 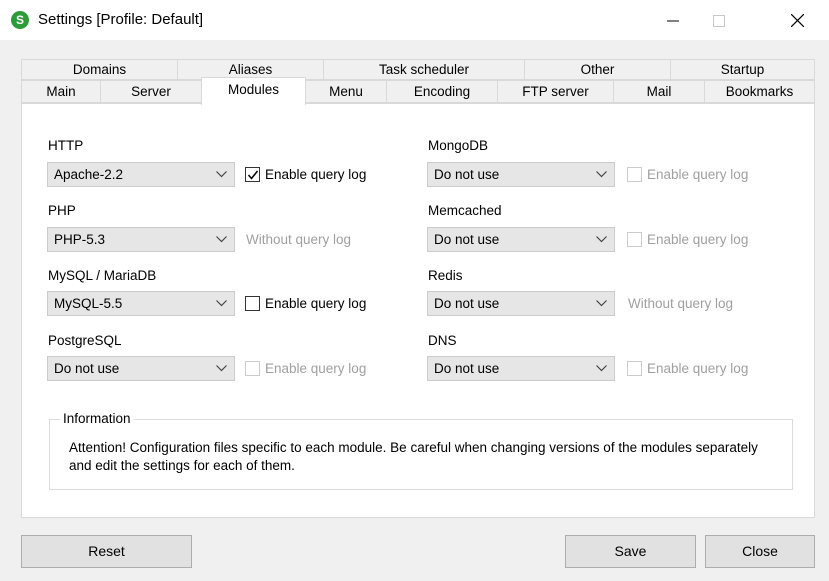 I want to click on http-query-log-box, so click(x=252, y=174).